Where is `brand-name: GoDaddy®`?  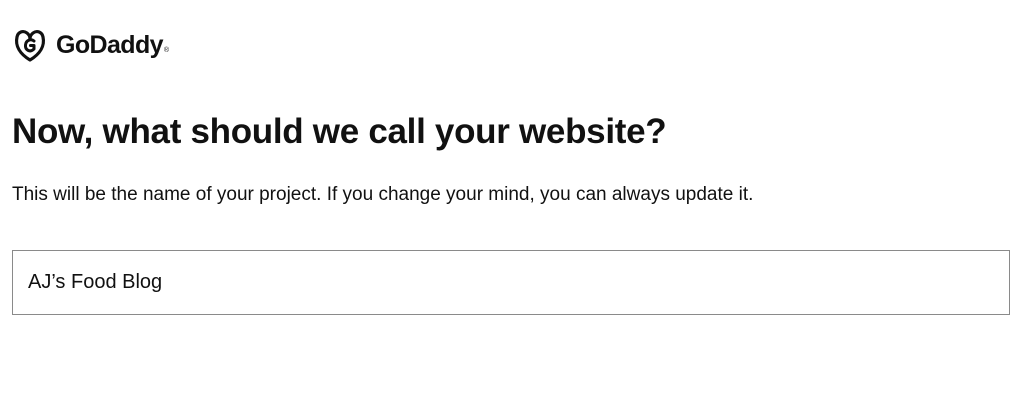
brand-name: GoDaddy® is located at coordinates (112, 45).